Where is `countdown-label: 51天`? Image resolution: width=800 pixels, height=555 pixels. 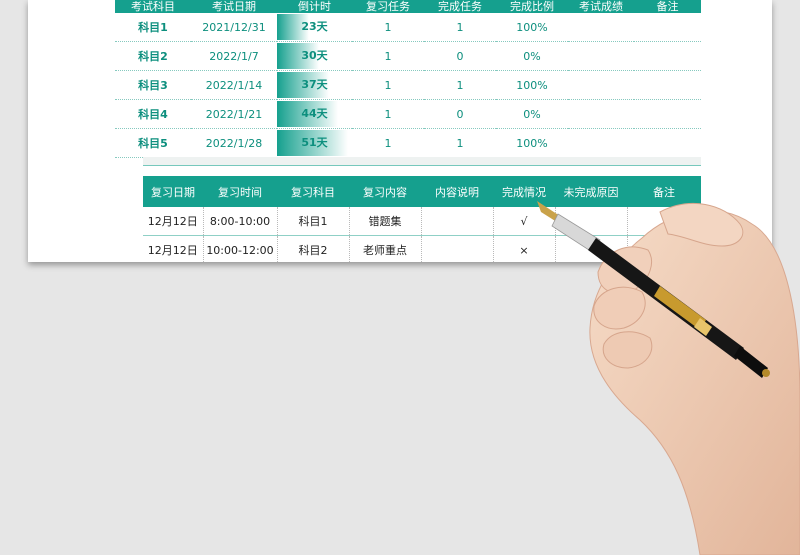 countdown-label: 51天 is located at coordinates (314, 142).